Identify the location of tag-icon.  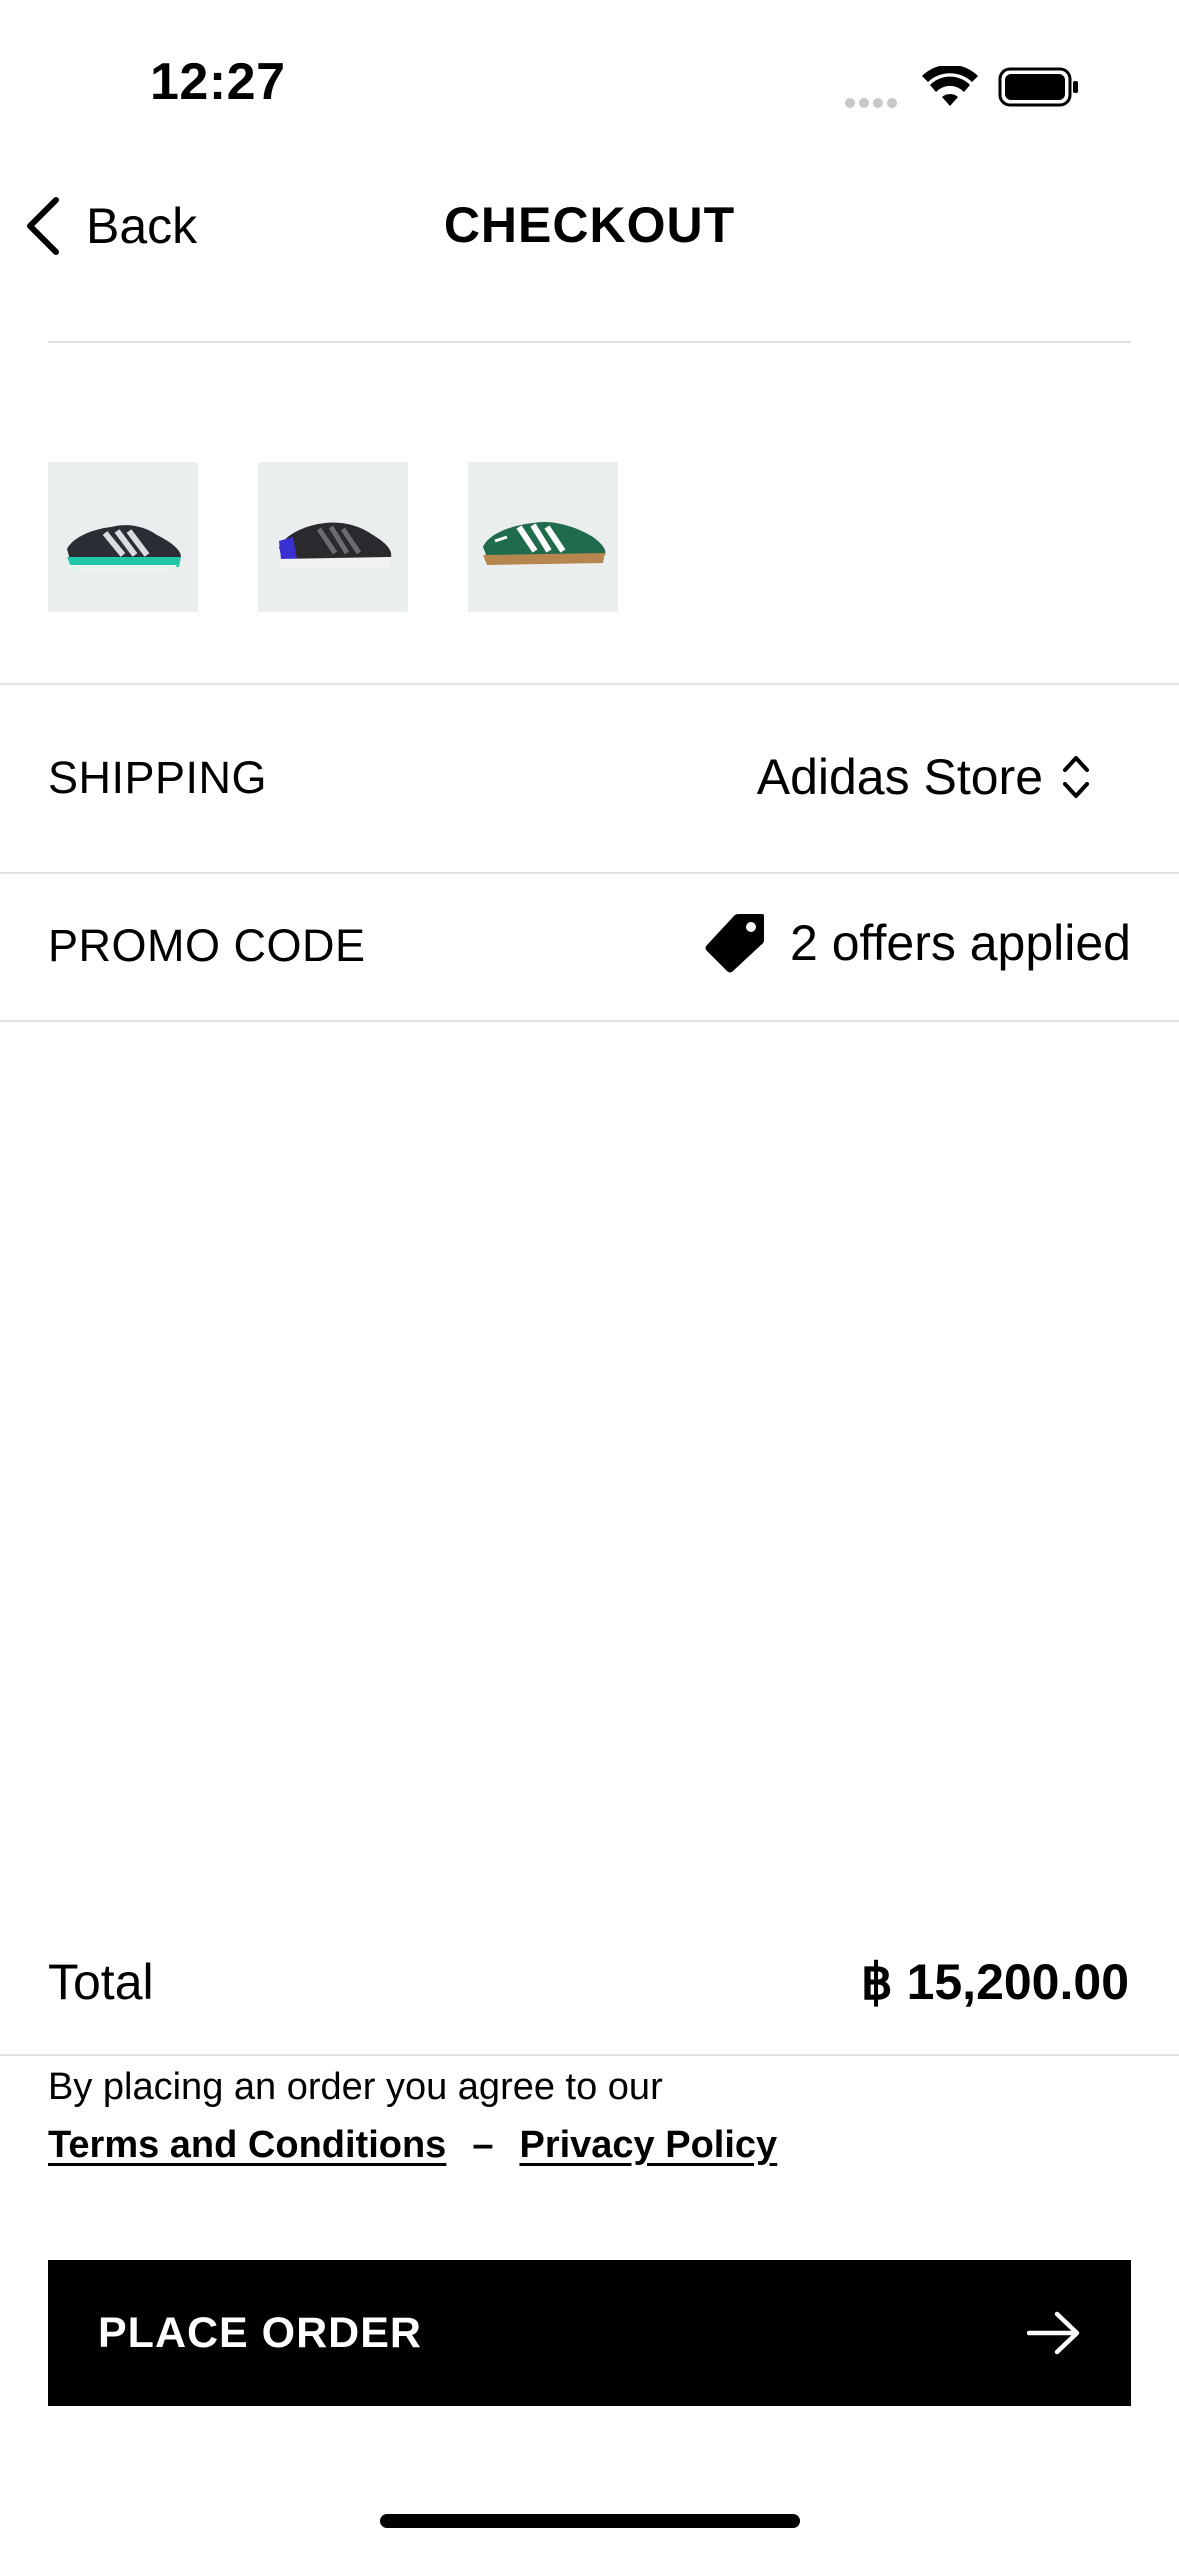
(734, 943).